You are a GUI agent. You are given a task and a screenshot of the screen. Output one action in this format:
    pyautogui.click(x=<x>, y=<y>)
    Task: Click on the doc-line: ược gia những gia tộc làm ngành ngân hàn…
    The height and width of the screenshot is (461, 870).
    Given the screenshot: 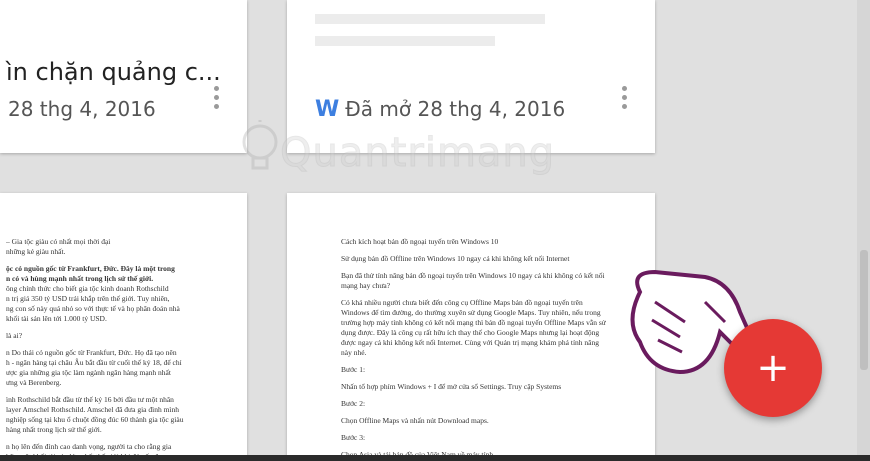 What is the action you would take?
    pyautogui.click(x=88, y=372)
    